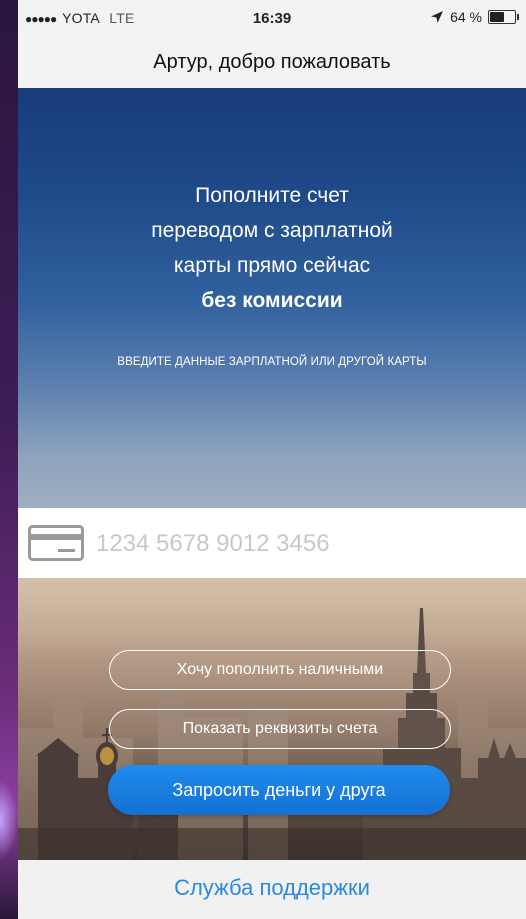  What do you see at coordinates (437, 17) in the screenshot?
I see `location-arrow-icon` at bounding box center [437, 17].